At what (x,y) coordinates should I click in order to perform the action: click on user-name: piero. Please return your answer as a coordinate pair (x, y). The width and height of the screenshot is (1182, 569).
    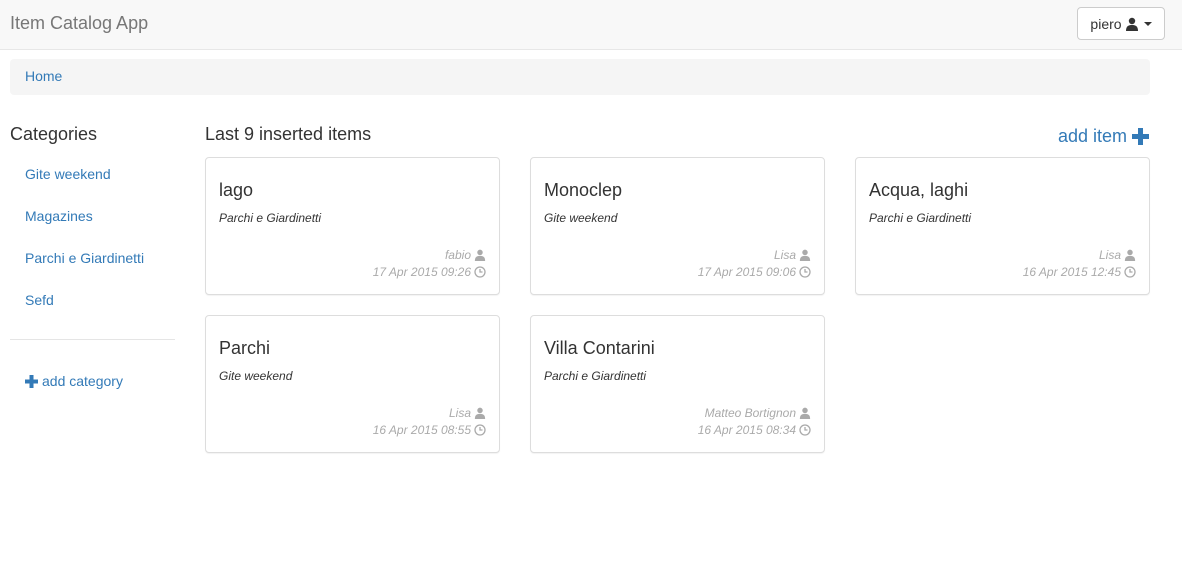
    Looking at the image, I should click on (1106, 23).